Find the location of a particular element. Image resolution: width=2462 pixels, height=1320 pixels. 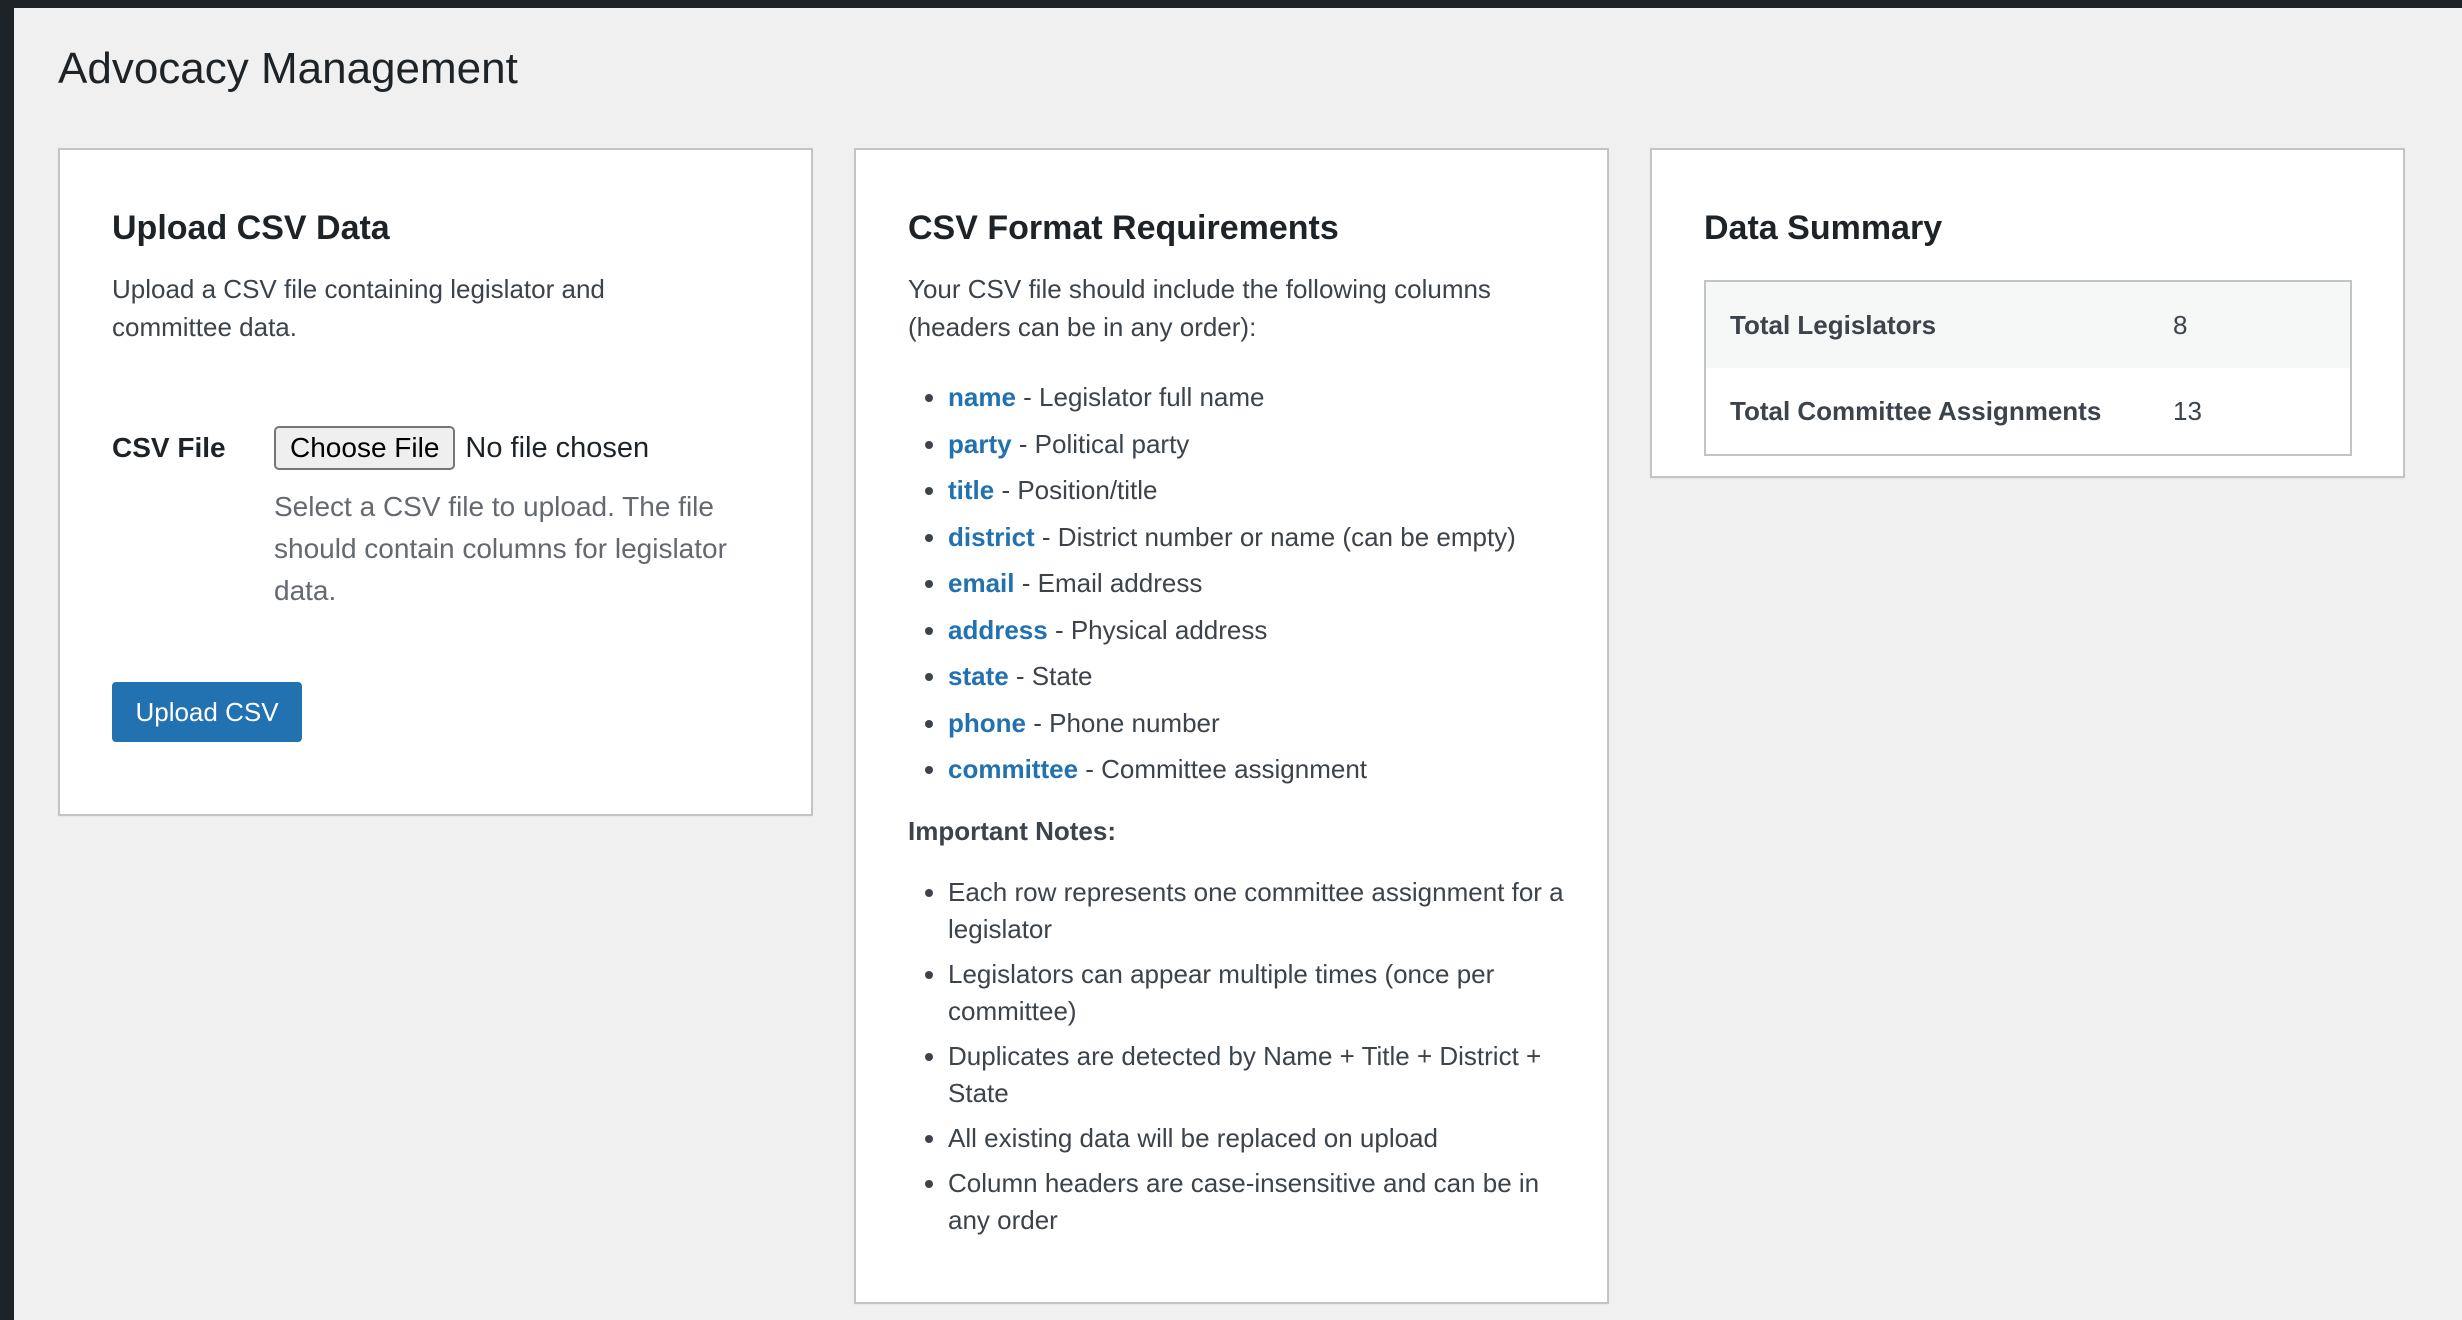

column-item: address - Physical address is located at coordinates (1232, 630).